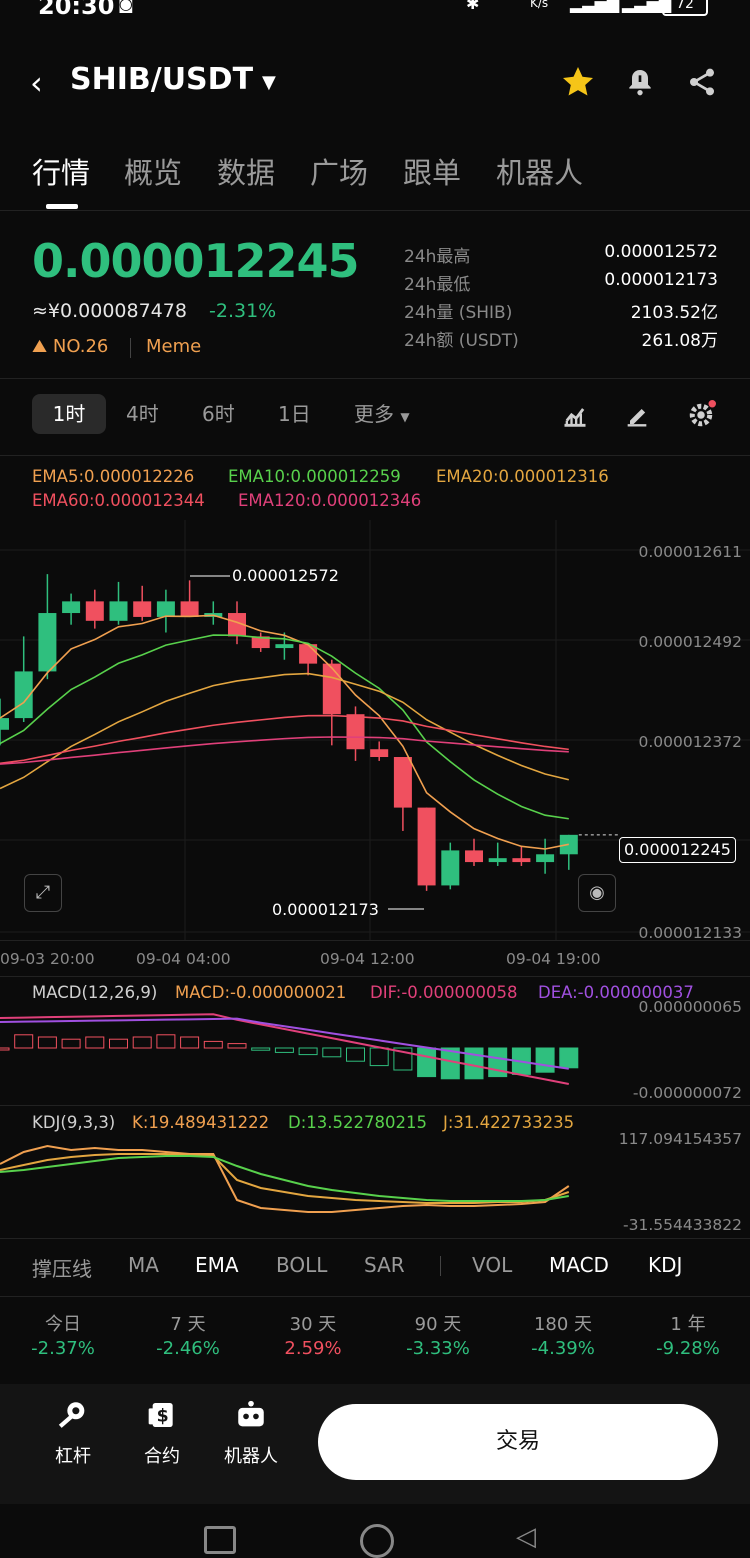 This screenshot has height=1558, width=750. I want to click on timeframe-4h: 4时, so click(142, 412).